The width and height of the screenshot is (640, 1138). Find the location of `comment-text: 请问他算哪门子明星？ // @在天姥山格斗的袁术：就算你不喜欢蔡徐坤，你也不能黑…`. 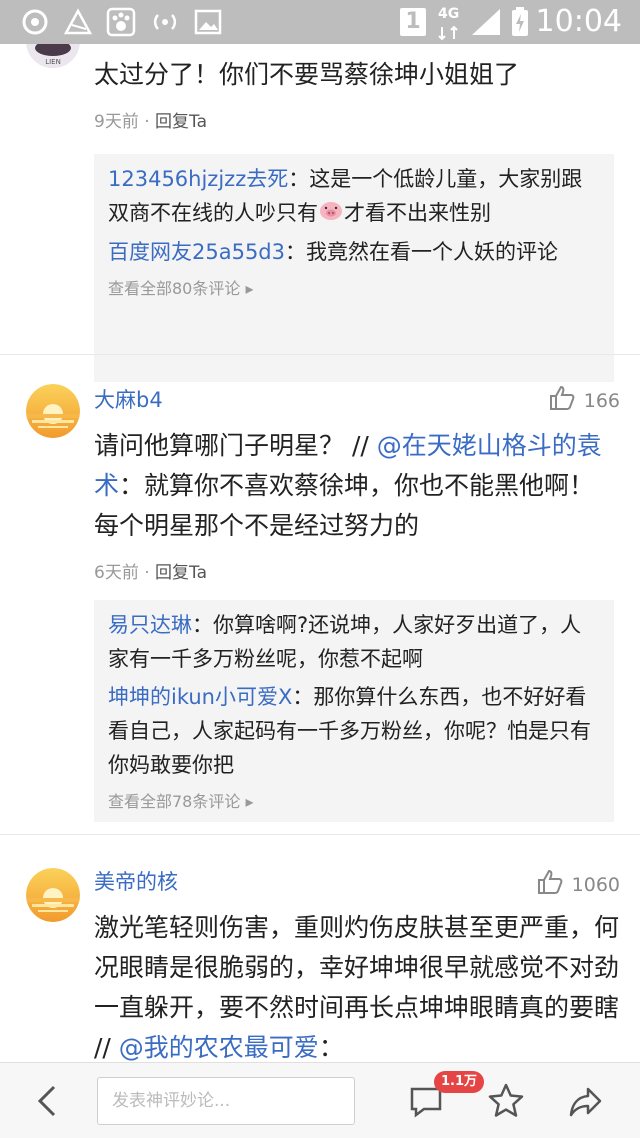

comment-text: 请问他算哪门子明星？ // @在天姥山格斗的袁术：就算你不喜欢蔡徐坤，你也不能黑… is located at coordinates (348, 485).